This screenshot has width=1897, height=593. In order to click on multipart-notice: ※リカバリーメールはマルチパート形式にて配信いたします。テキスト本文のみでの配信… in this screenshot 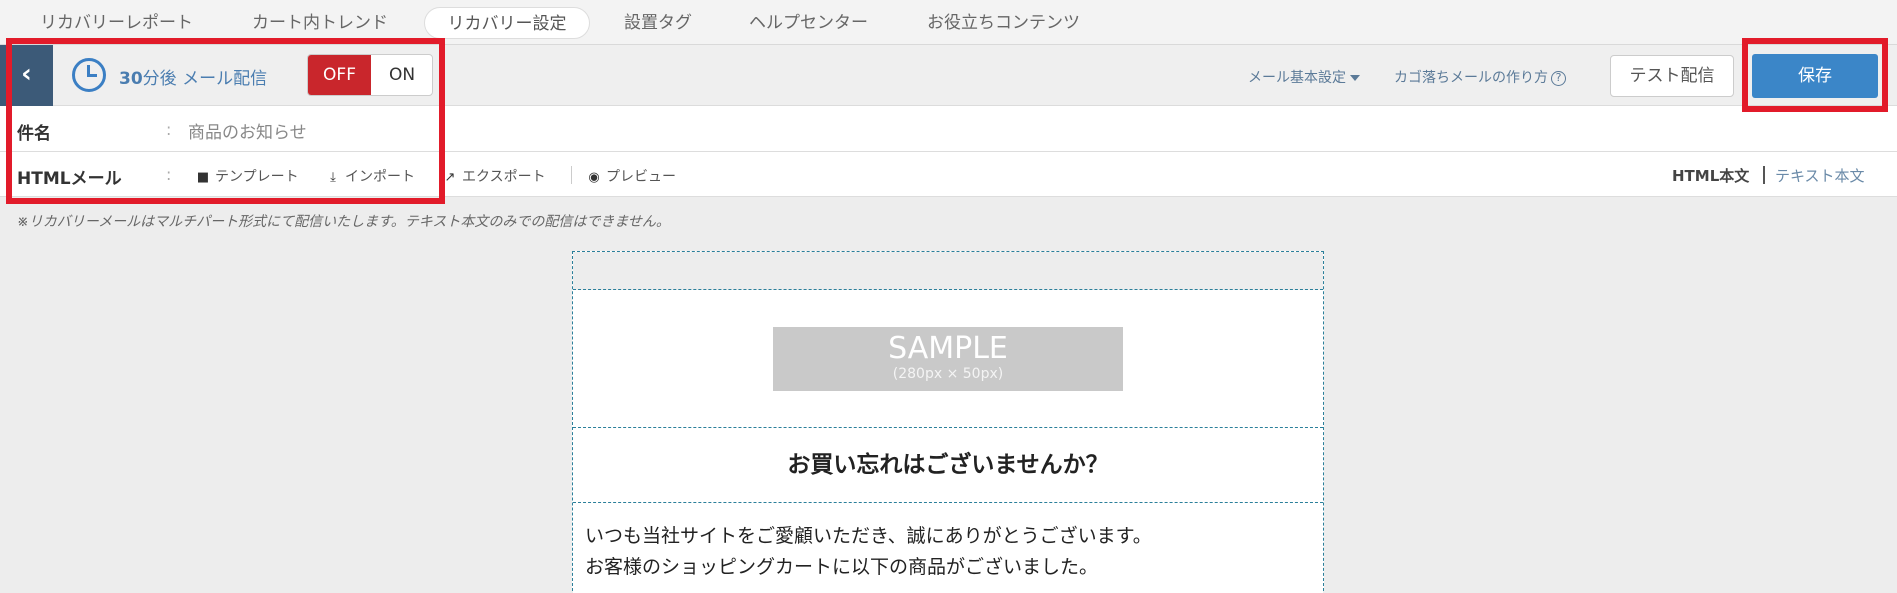, I will do `click(343, 222)`.